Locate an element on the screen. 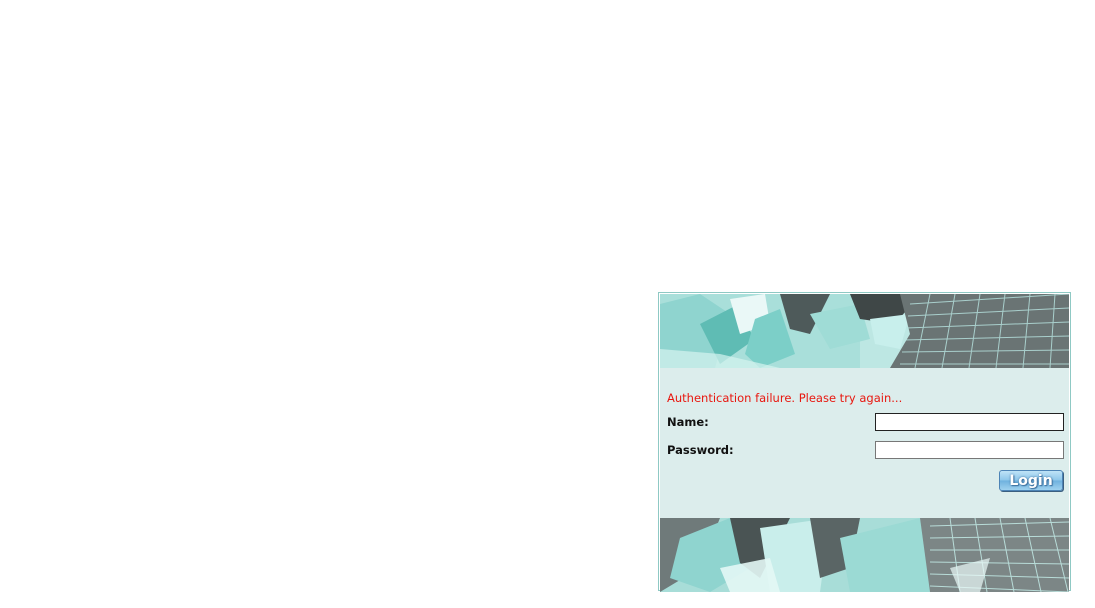 The width and height of the screenshot is (1095, 608). password-input is located at coordinates (969, 450).